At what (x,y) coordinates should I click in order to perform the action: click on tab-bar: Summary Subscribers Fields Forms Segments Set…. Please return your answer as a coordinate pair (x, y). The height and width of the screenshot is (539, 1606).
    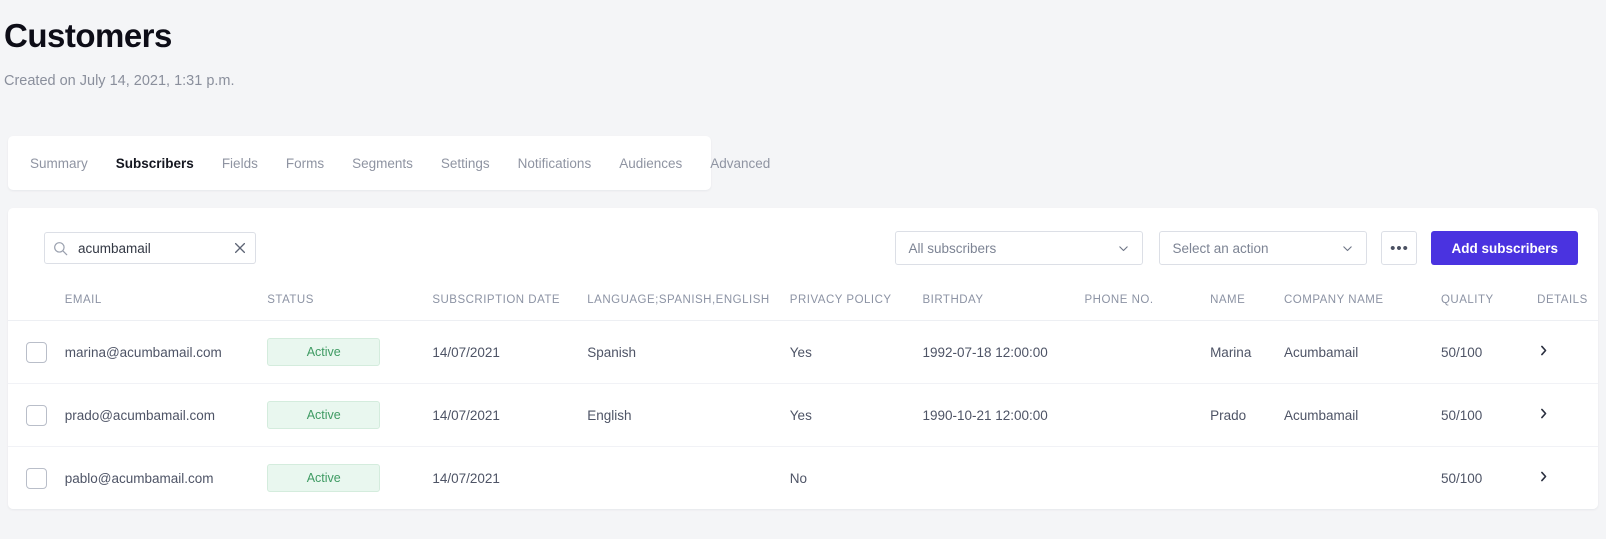
    Looking at the image, I should click on (389, 163).